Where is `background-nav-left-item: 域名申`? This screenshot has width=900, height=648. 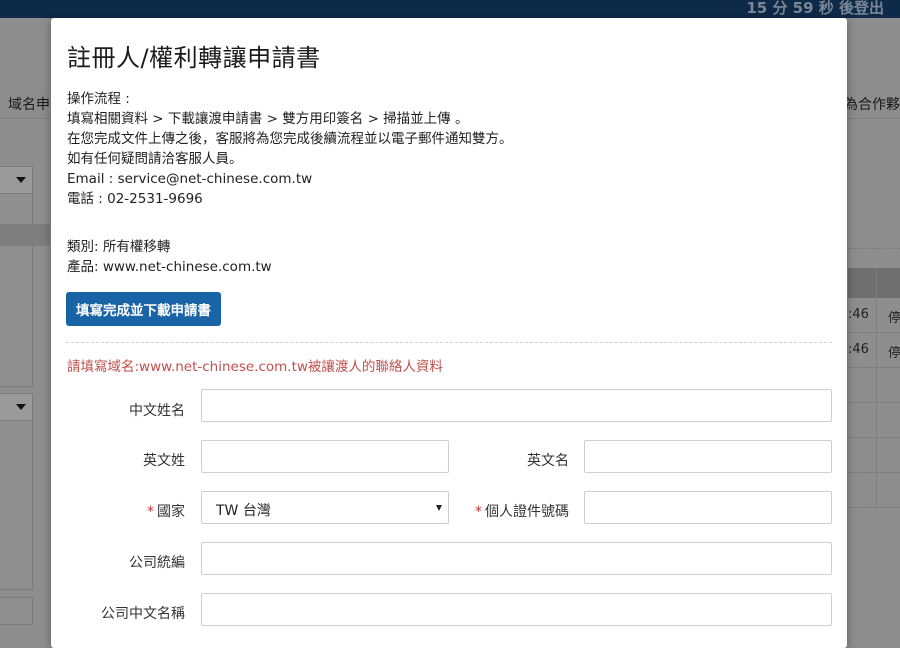 background-nav-left-item: 域名申 is located at coordinates (29, 105).